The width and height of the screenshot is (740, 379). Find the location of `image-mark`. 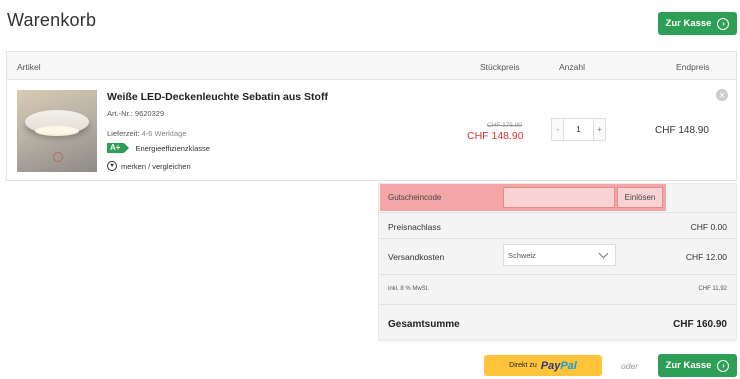

image-mark is located at coordinates (58, 157).